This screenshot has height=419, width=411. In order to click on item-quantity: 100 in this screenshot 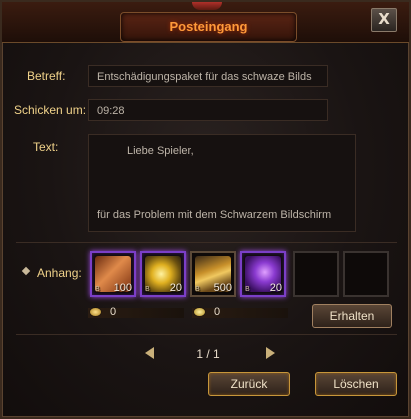, I will do `click(122, 288)`.